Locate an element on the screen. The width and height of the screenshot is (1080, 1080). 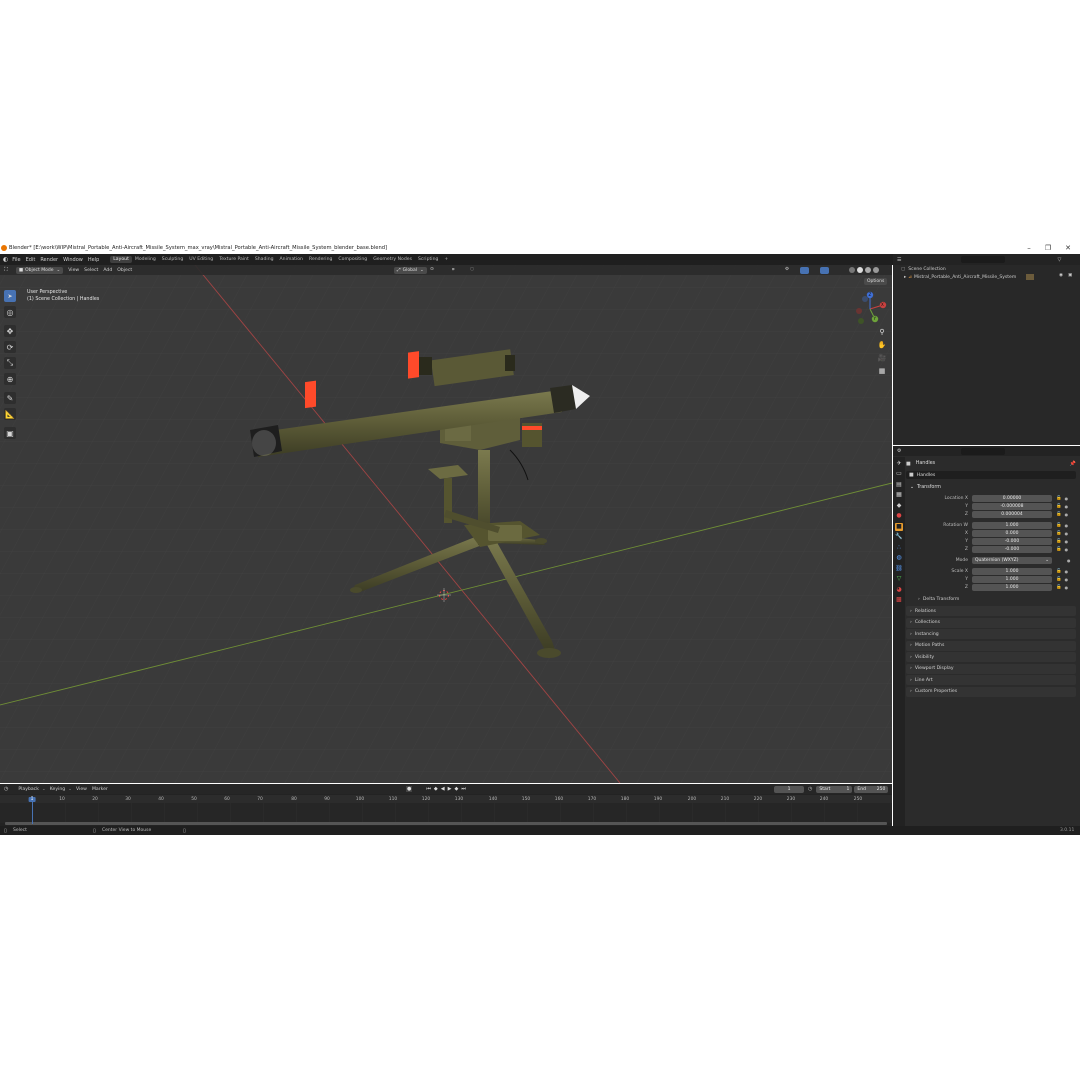
panel-custom-properties: › Custom Properties is located at coordinates (991, 691).